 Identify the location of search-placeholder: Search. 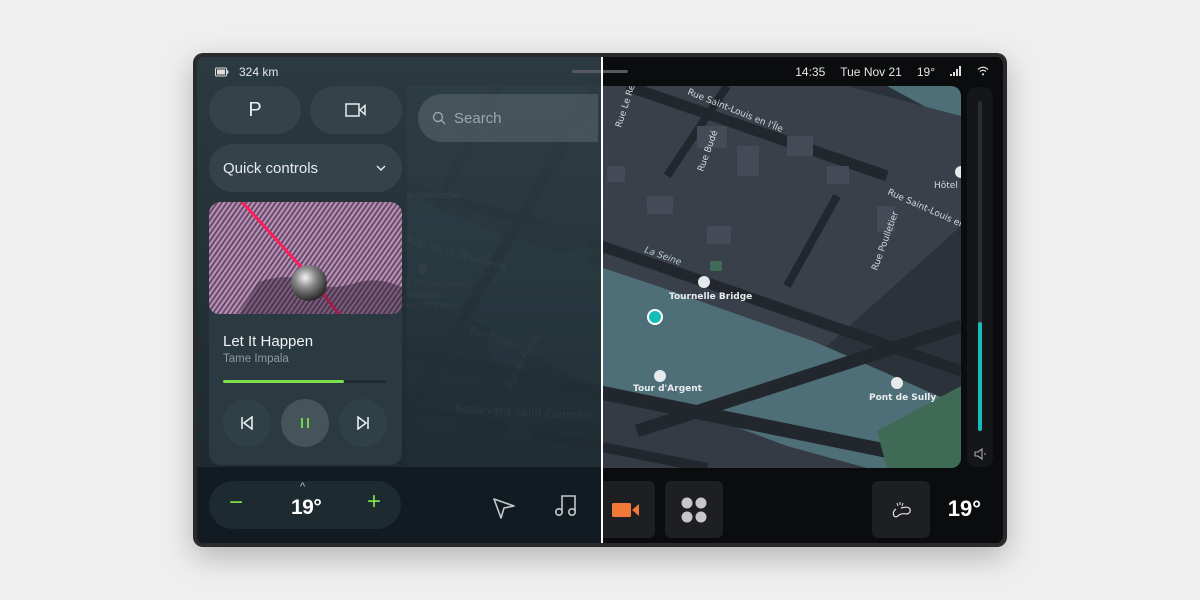
(478, 118).